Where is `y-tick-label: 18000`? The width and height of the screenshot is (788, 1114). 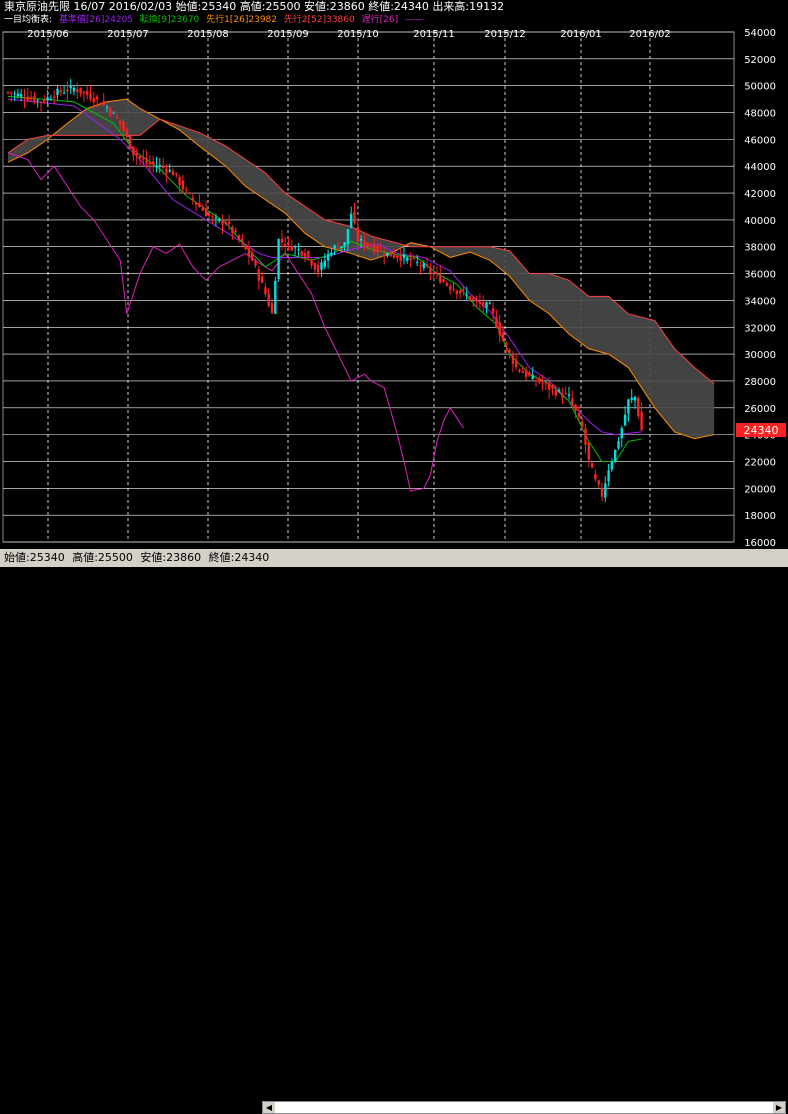 y-tick-label: 18000 is located at coordinates (760, 516).